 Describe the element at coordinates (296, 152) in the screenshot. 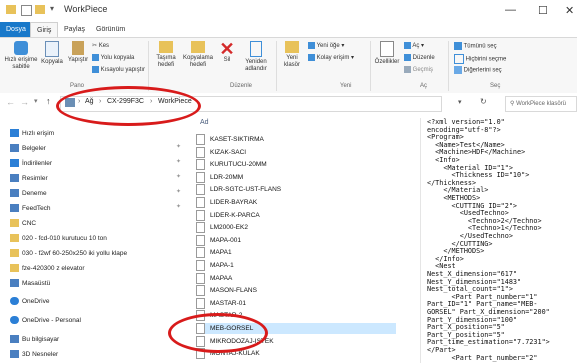

I see `file-row: KIZAK-SACI` at that location.